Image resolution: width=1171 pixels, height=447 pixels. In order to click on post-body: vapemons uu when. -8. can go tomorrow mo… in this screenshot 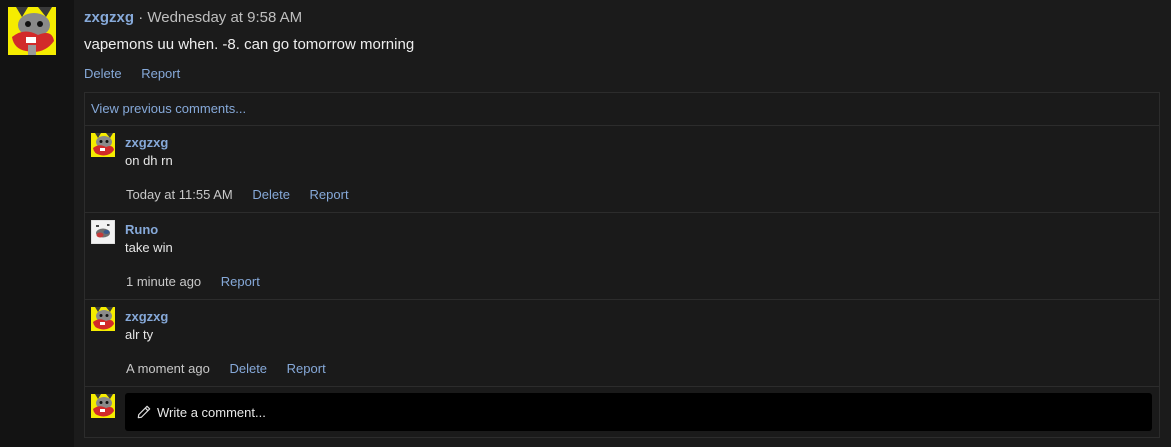, I will do `click(249, 44)`.